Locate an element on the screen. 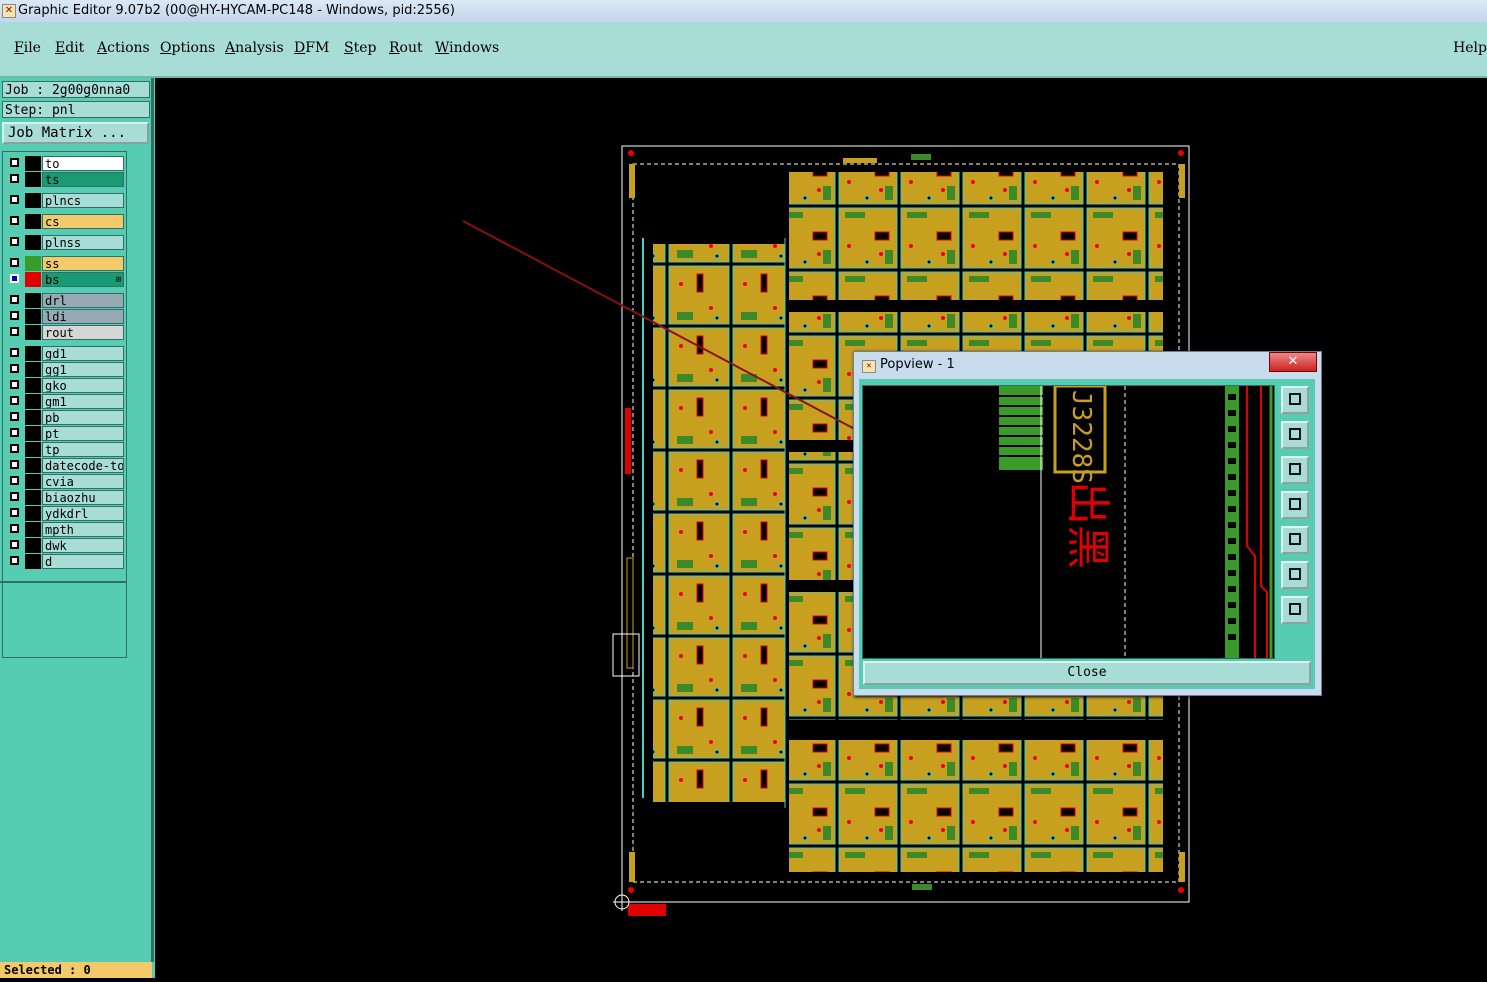 The width and height of the screenshot is (1487, 982). layer-row-biaozhu: biaozhu is located at coordinates (64, 497).